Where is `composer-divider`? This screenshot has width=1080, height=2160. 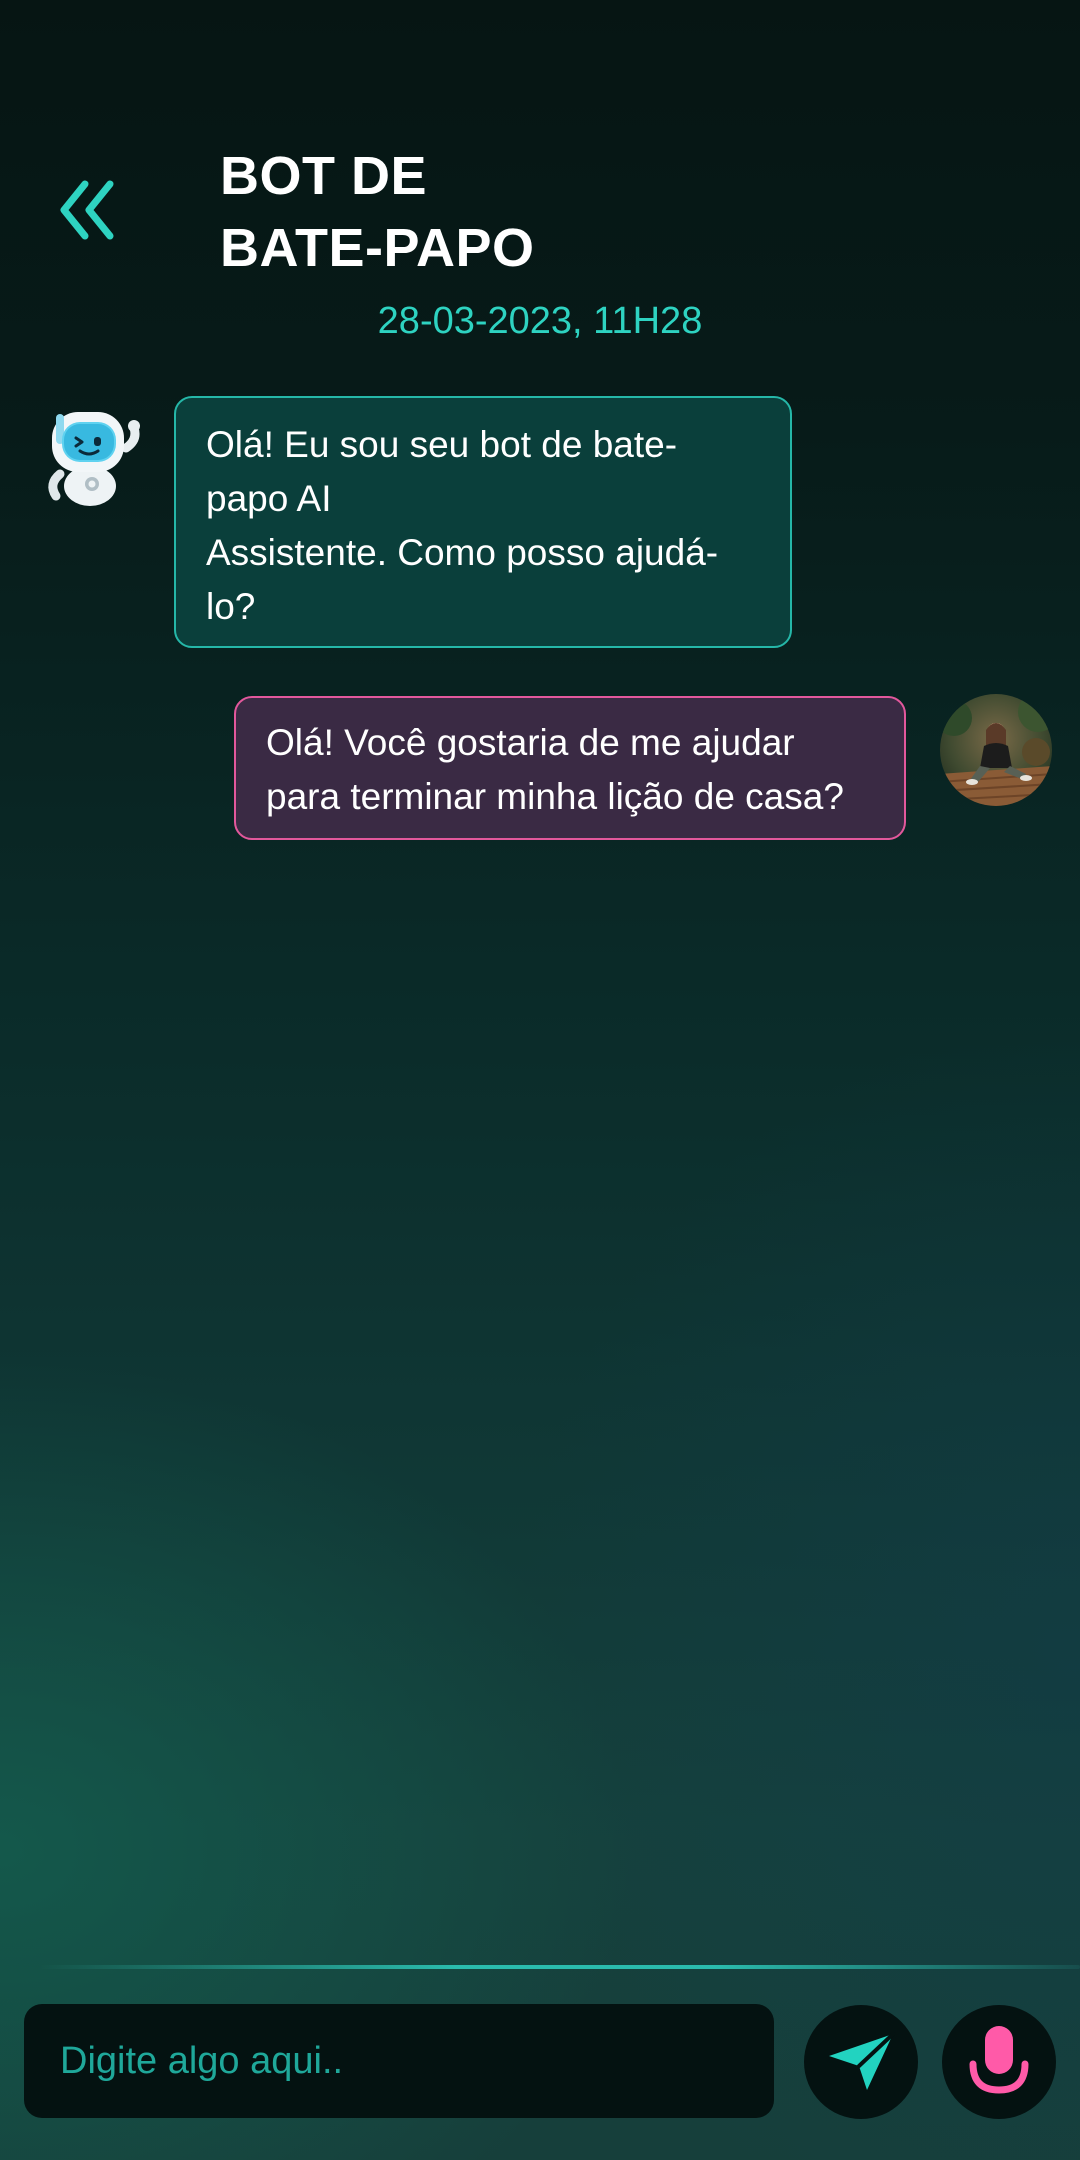 composer-divider is located at coordinates (560, 1967).